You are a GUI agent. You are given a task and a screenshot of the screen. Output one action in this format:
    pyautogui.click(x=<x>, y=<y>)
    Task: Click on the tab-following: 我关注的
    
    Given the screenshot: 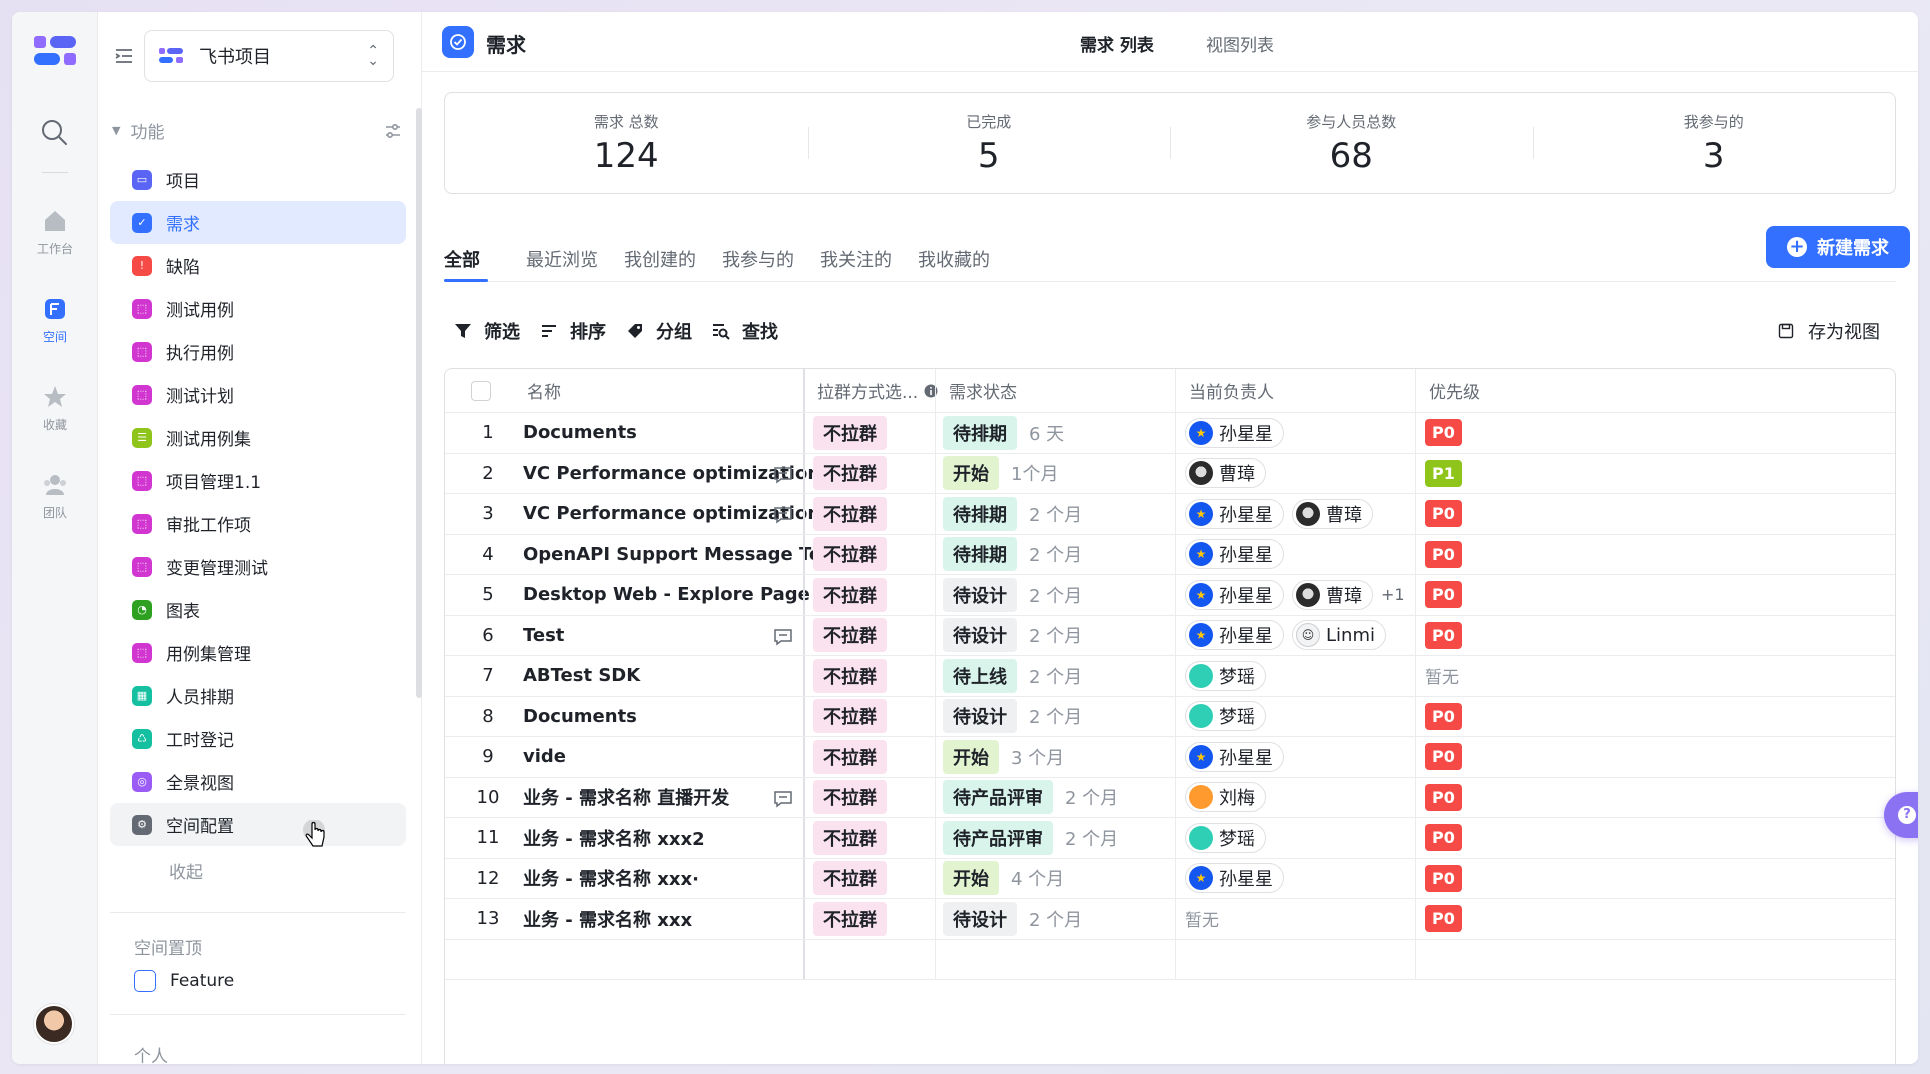 What is the action you would take?
    pyautogui.click(x=856, y=259)
    